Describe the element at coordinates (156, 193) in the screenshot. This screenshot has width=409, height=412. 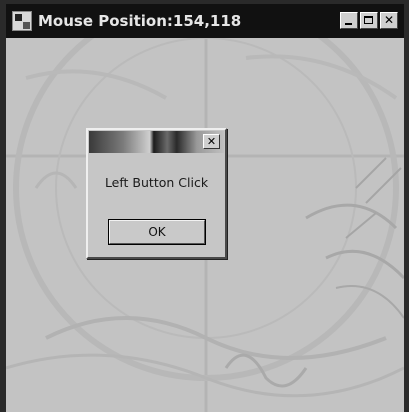
I see `message-dialog: ✕ Left Button Click OK` at that location.